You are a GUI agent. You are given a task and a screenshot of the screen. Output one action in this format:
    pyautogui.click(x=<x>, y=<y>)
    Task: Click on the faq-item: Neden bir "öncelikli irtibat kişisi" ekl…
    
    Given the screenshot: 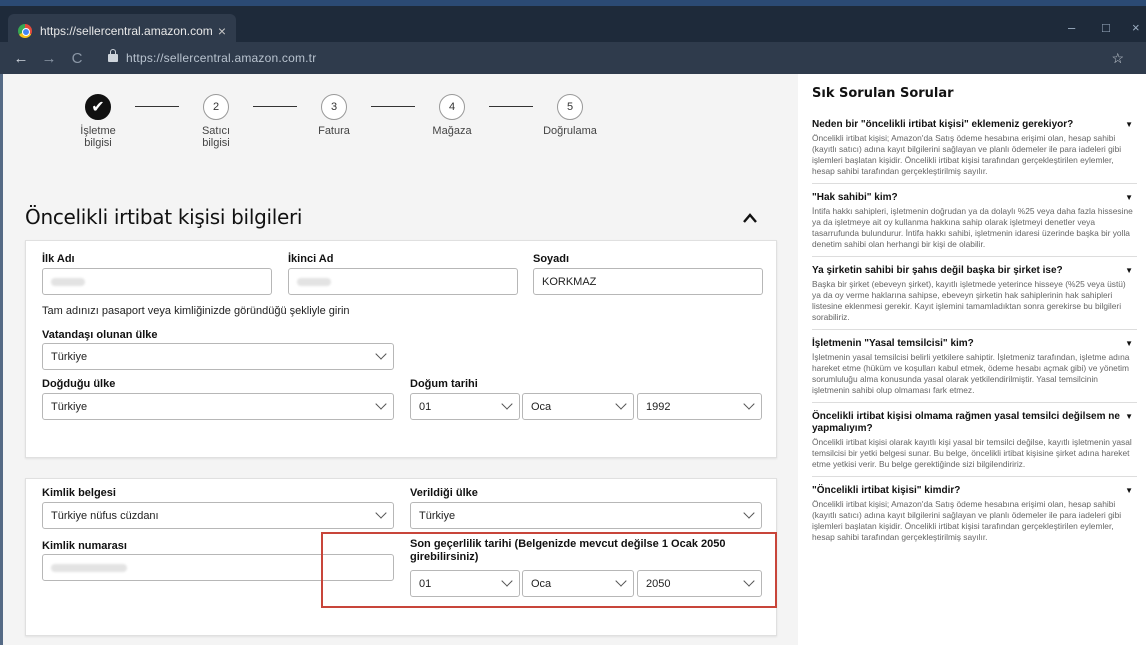 What is the action you would take?
    pyautogui.click(x=974, y=147)
    